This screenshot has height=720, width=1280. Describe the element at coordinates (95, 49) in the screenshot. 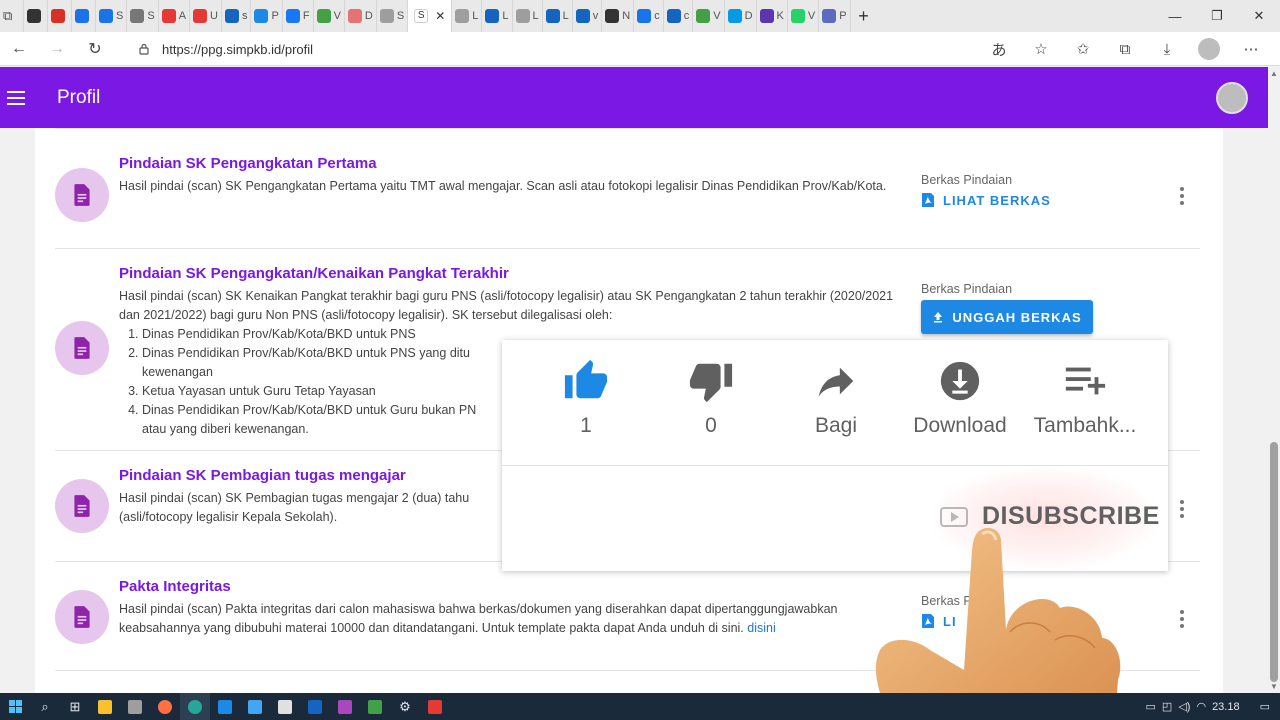

I see `reload-button: ↻` at that location.